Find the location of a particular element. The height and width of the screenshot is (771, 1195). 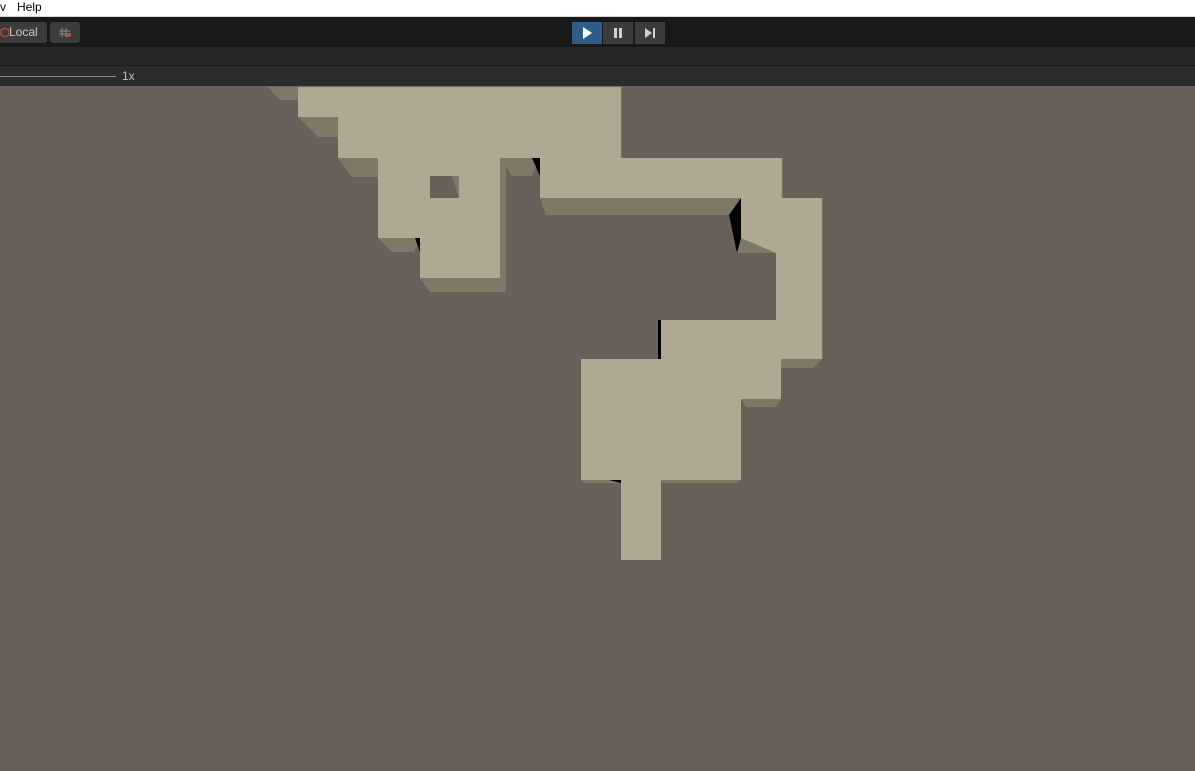

main-toolbar: Local is located at coordinates (597, 32).